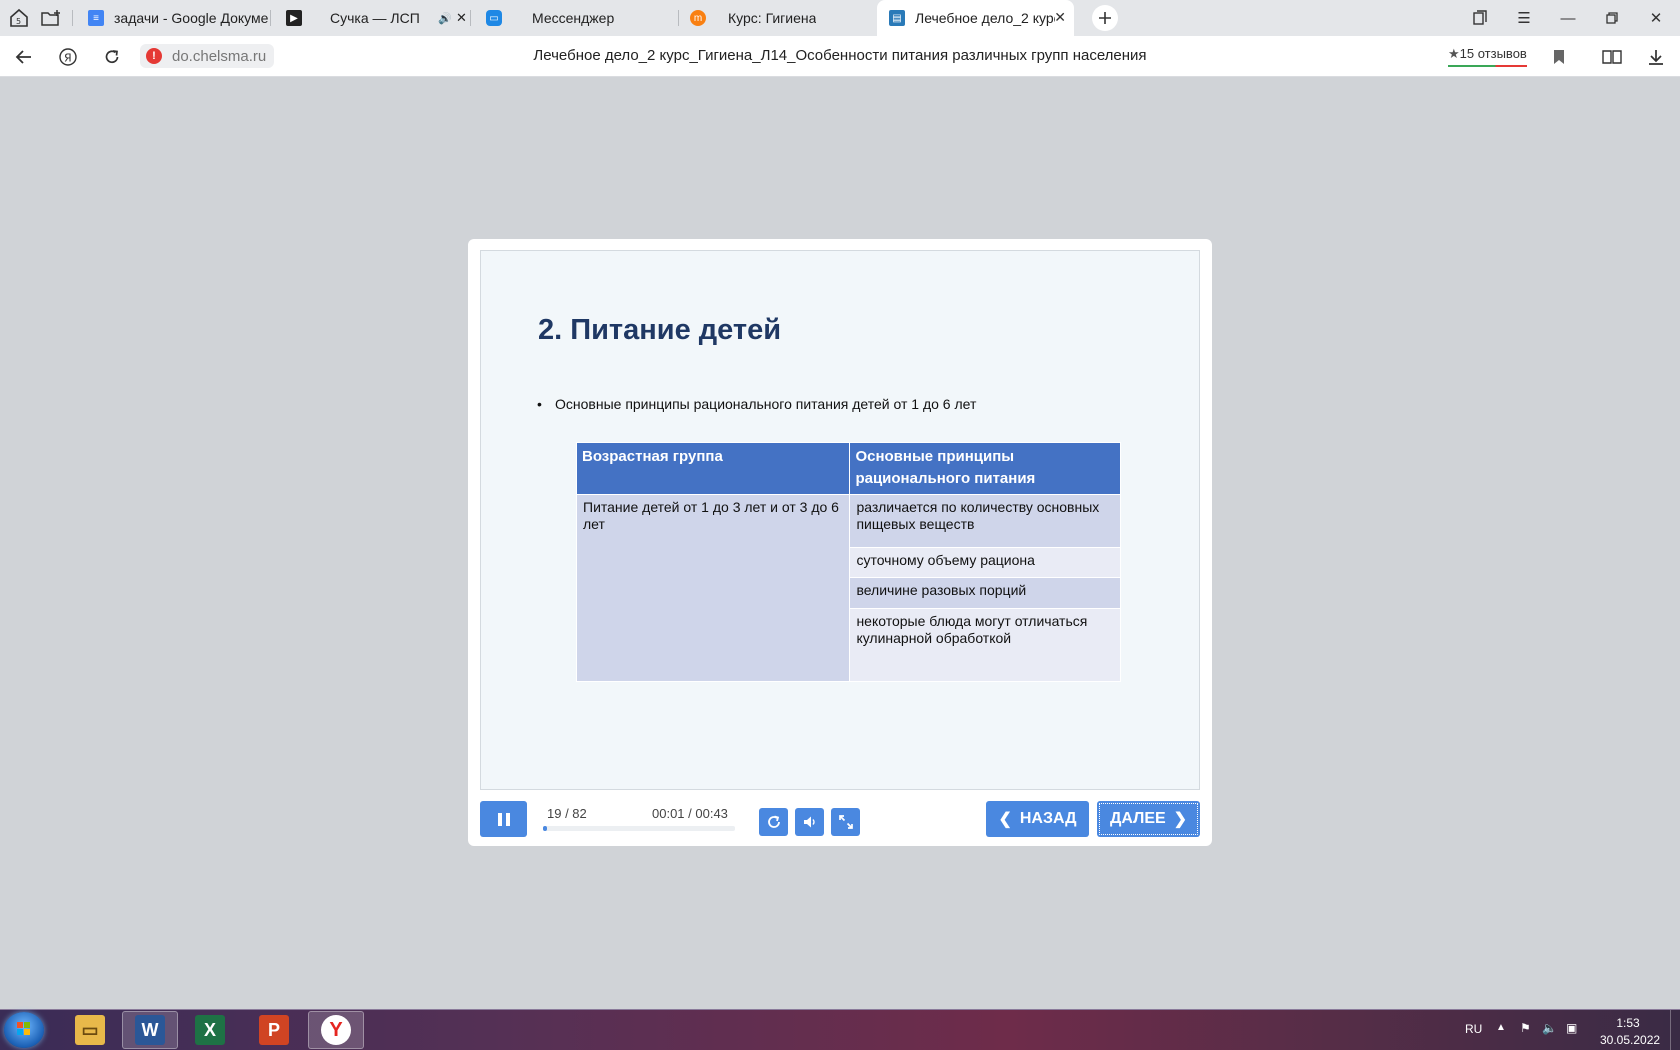 This screenshot has width=1680, height=1050. Describe the element at coordinates (1524, 18) in the screenshot. I see `menu-icon: ☰` at that location.